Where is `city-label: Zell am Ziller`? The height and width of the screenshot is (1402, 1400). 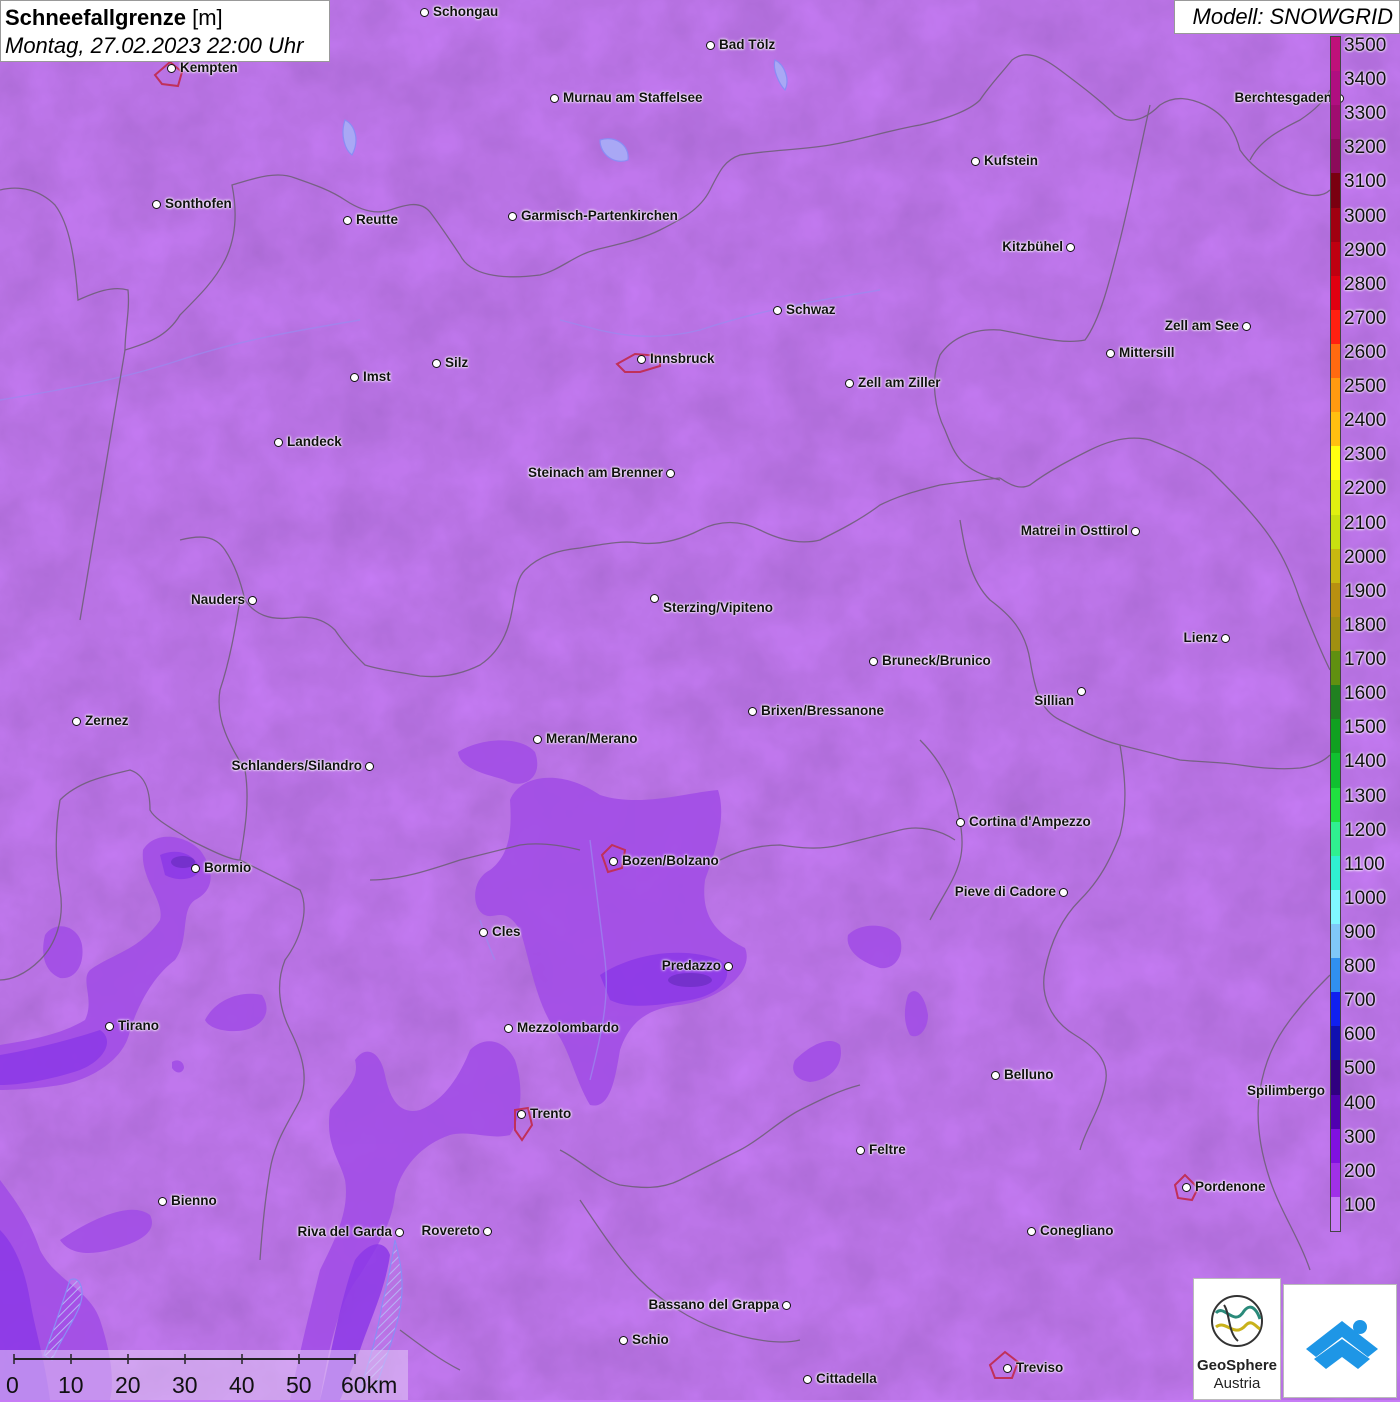
city-label: Zell am Ziller is located at coordinates (899, 382).